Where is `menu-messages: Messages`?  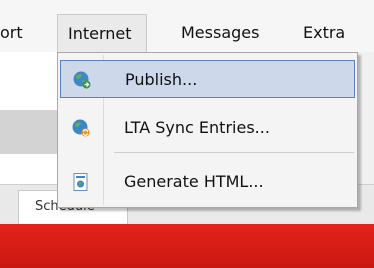 menu-messages: Messages is located at coordinates (220, 33).